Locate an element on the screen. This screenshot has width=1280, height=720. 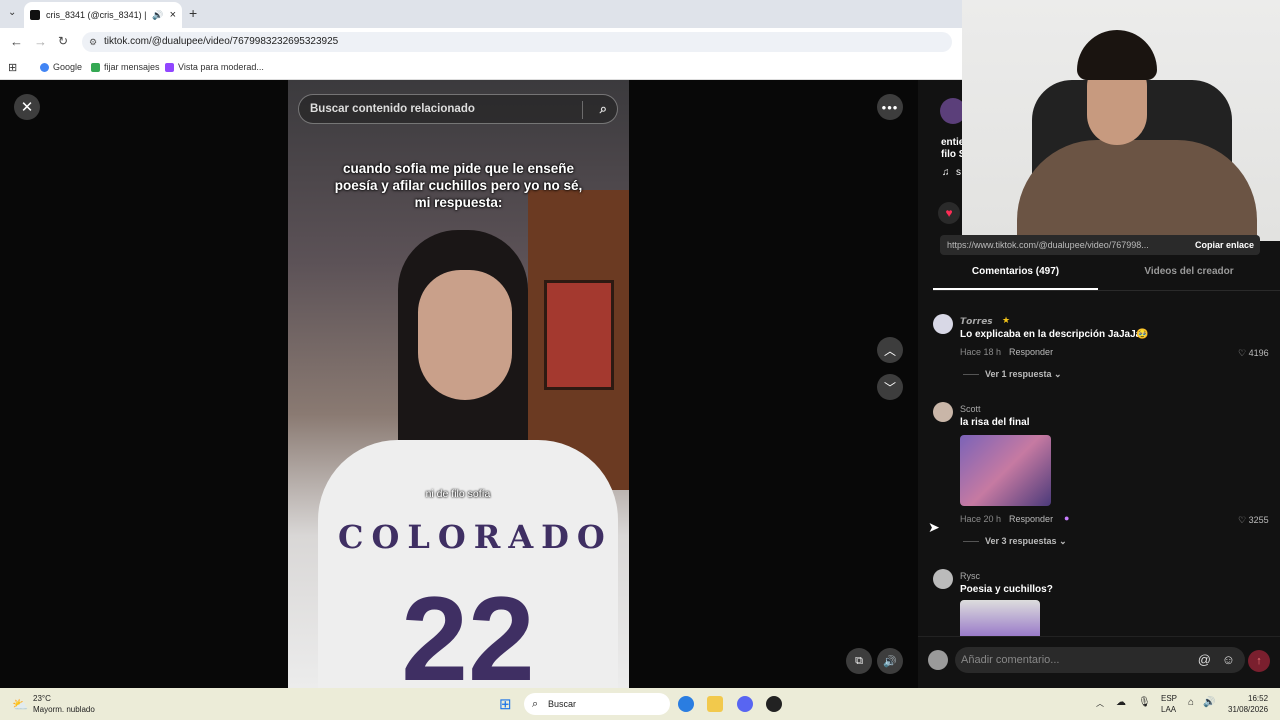
emoji-picker-icon: ☺ is located at coordinates (1228, 660).